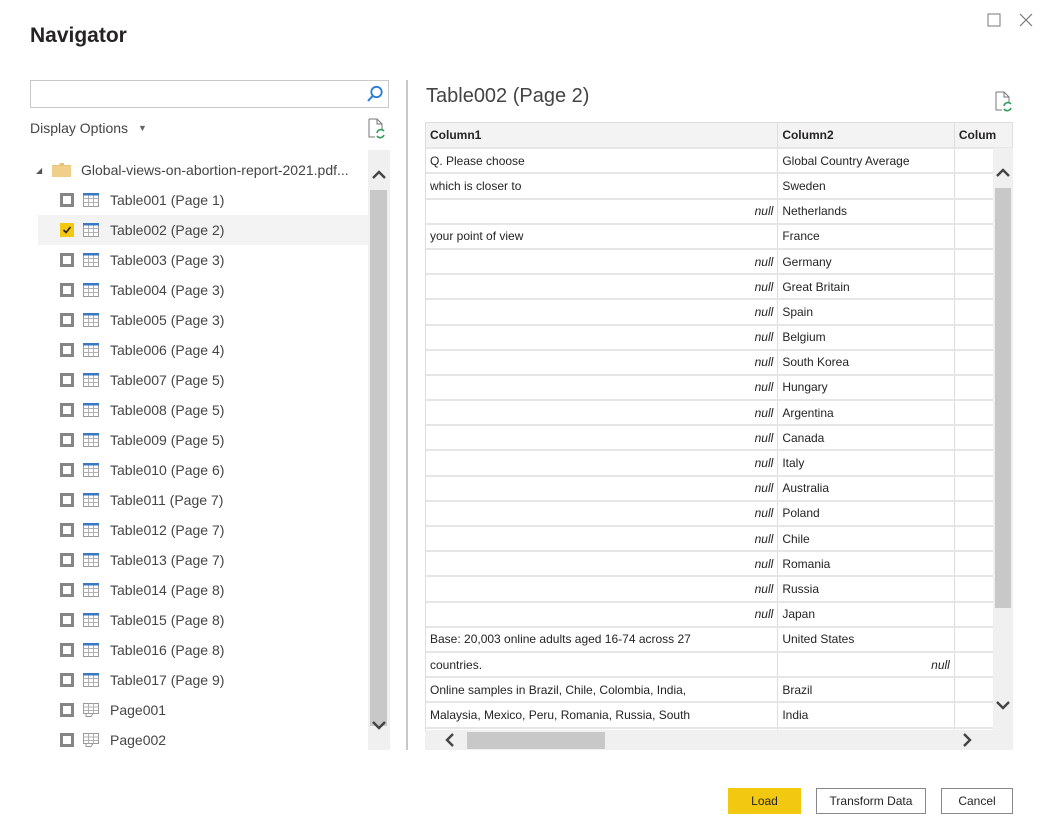  What do you see at coordinates (994, 20) in the screenshot?
I see `maximize-button` at bounding box center [994, 20].